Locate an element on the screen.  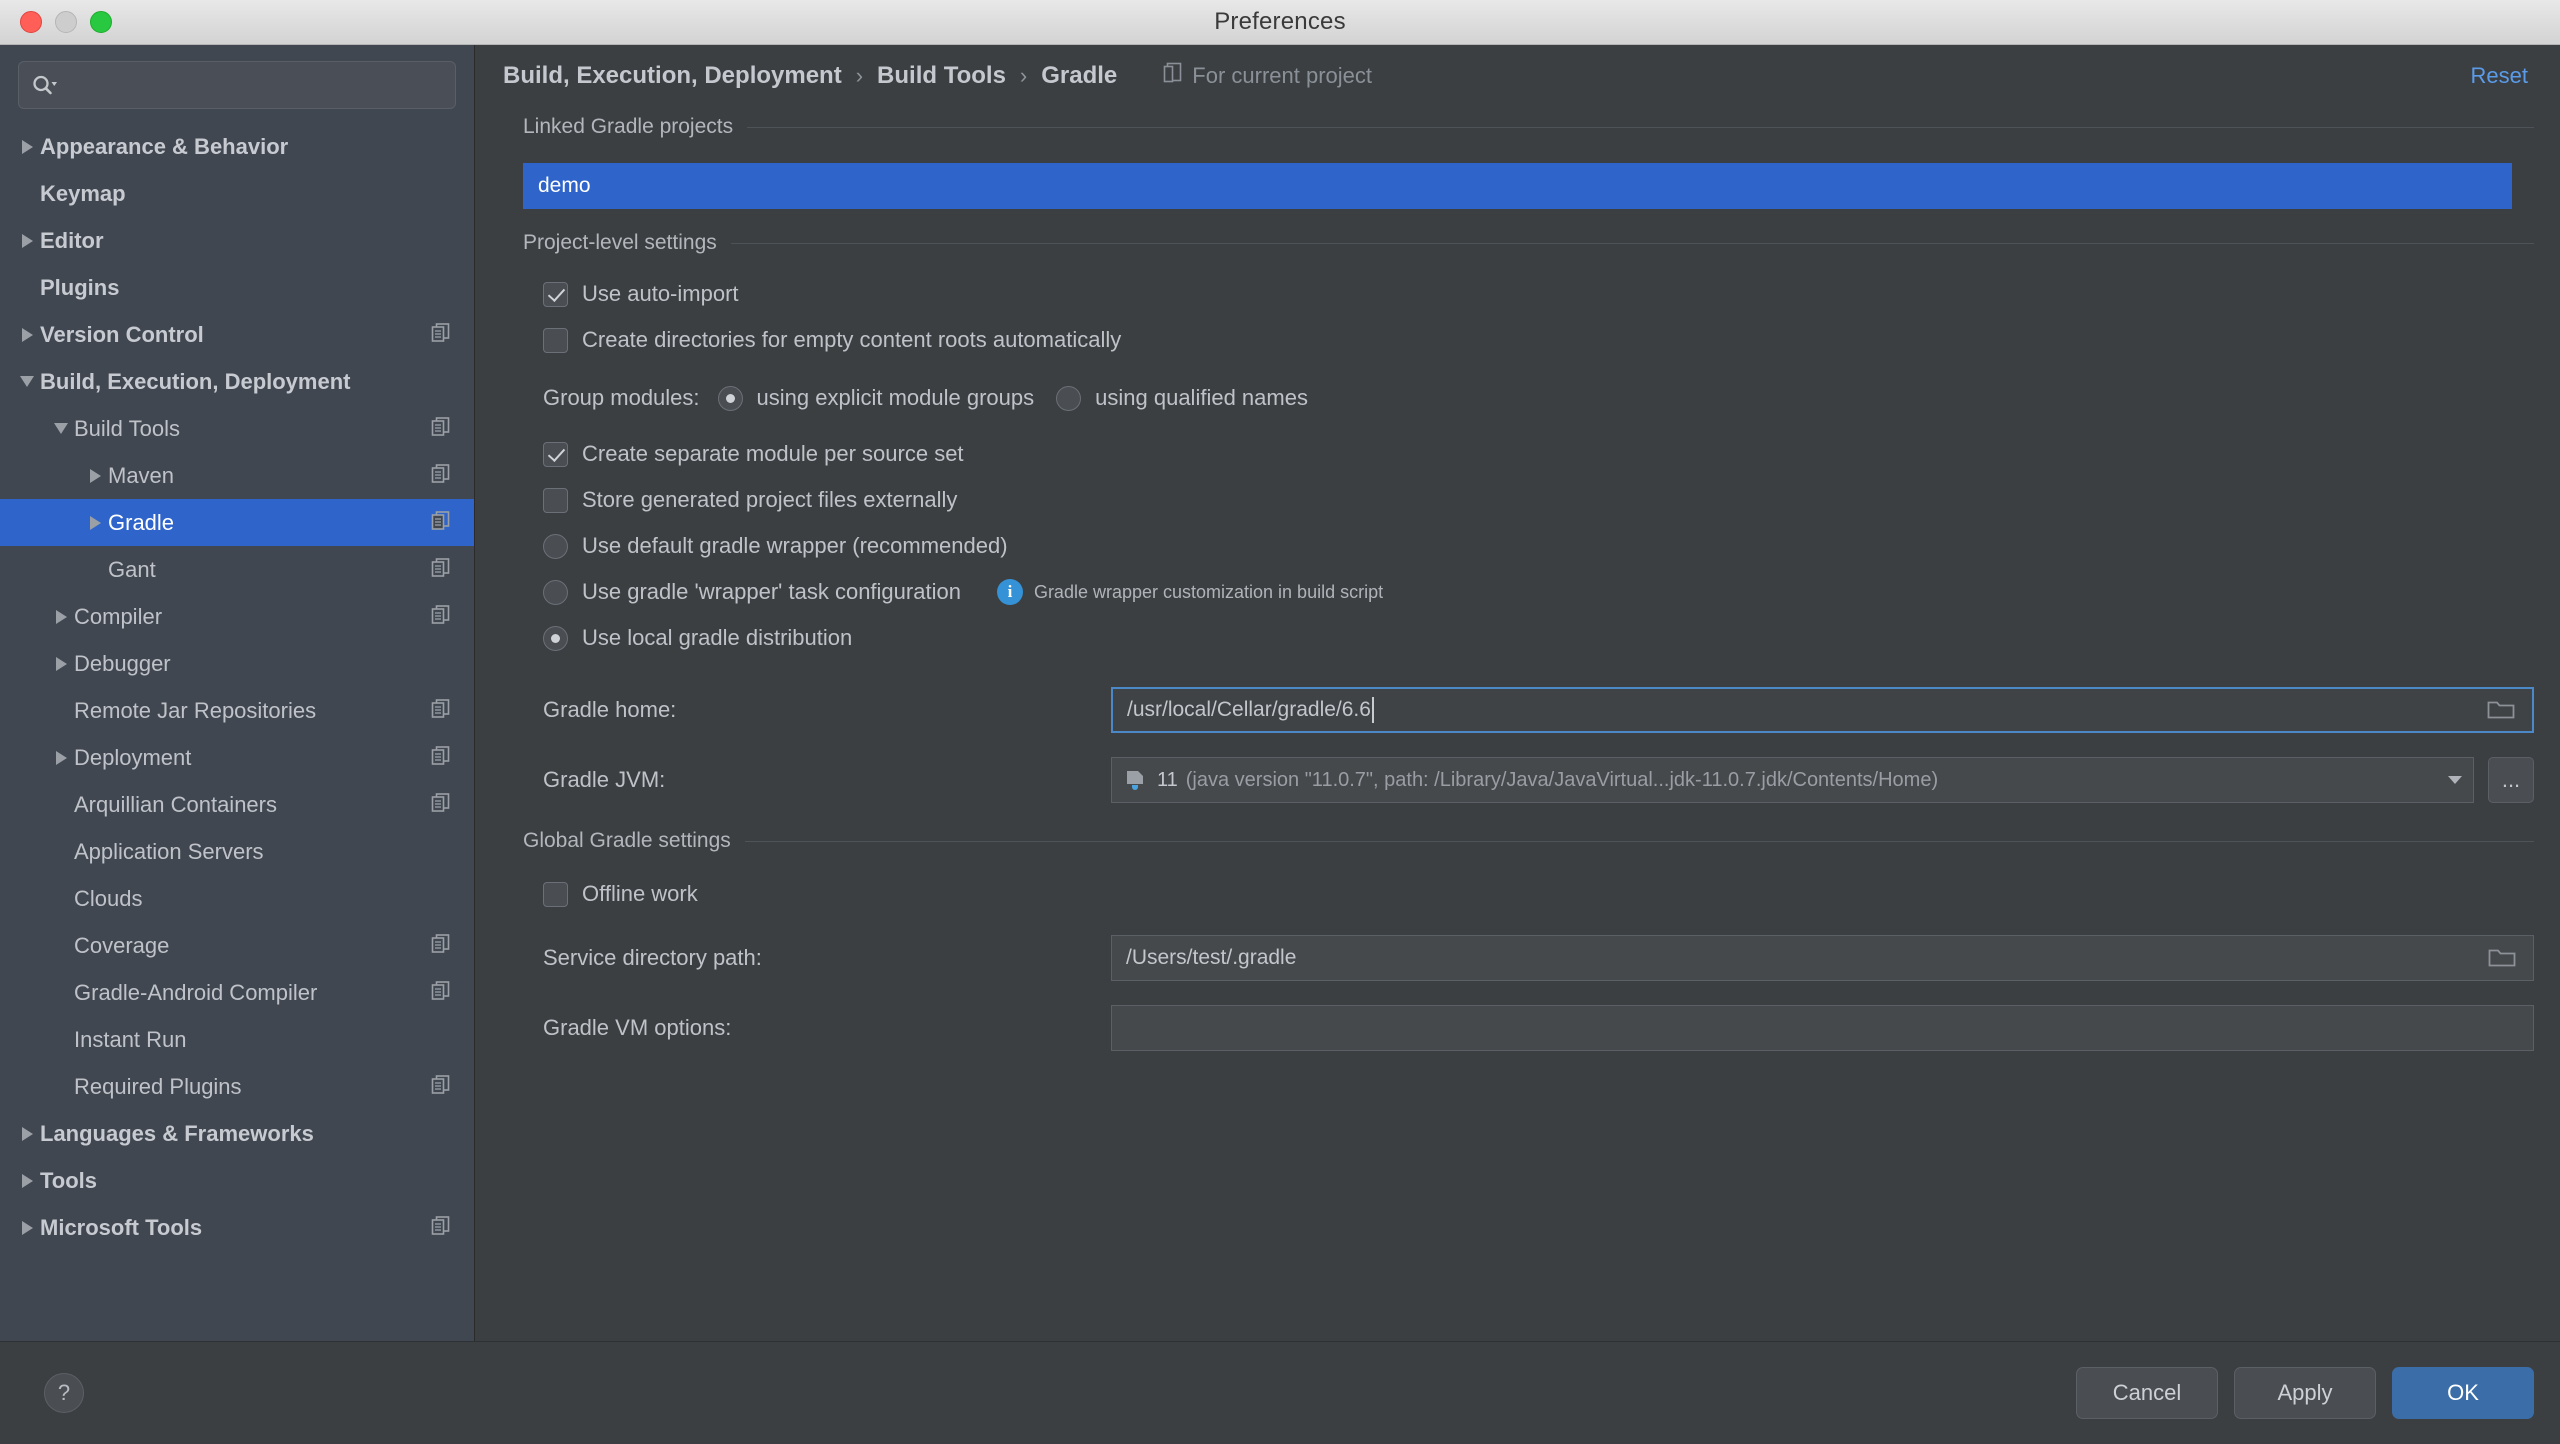
sidebar-item-debugger: Debugger is located at coordinates (237, 663).